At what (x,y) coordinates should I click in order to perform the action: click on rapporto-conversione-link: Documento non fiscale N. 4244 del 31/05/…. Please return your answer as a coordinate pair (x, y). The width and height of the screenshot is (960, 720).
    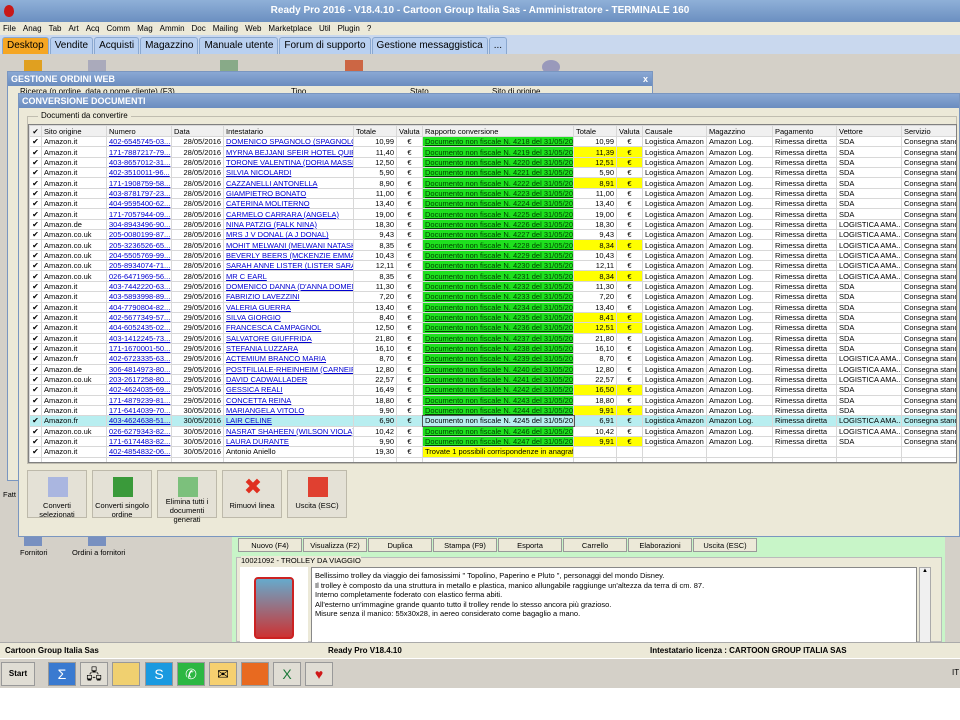
    Looking at the image, I should click on (498, 410).